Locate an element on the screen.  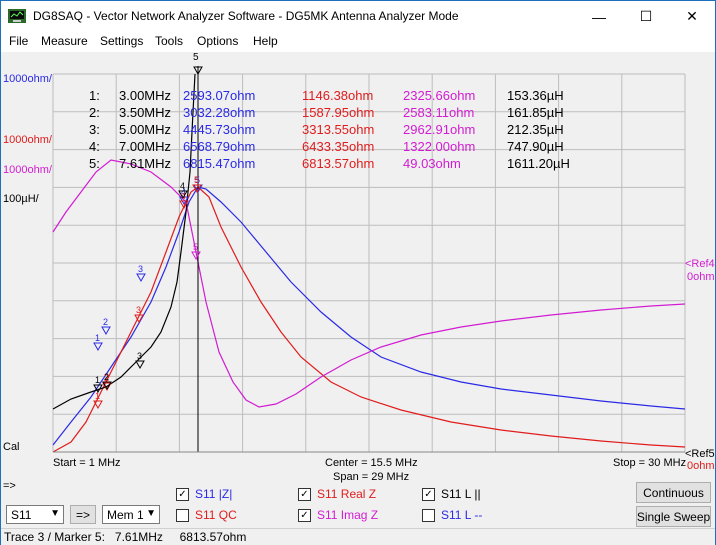
menu-bar: File Measure Settings Tools Options Help is located at coordinates (358, 42).